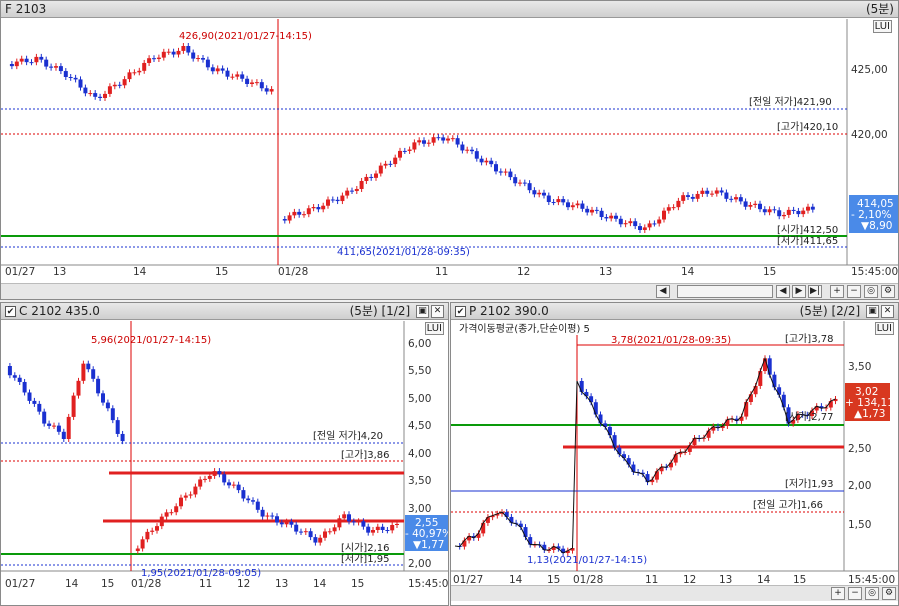  What do you see at coordinates (807, 127) in the screenshot?
I see `day-high-annotation: [고가]420,10` at bounding box center [807, 127].